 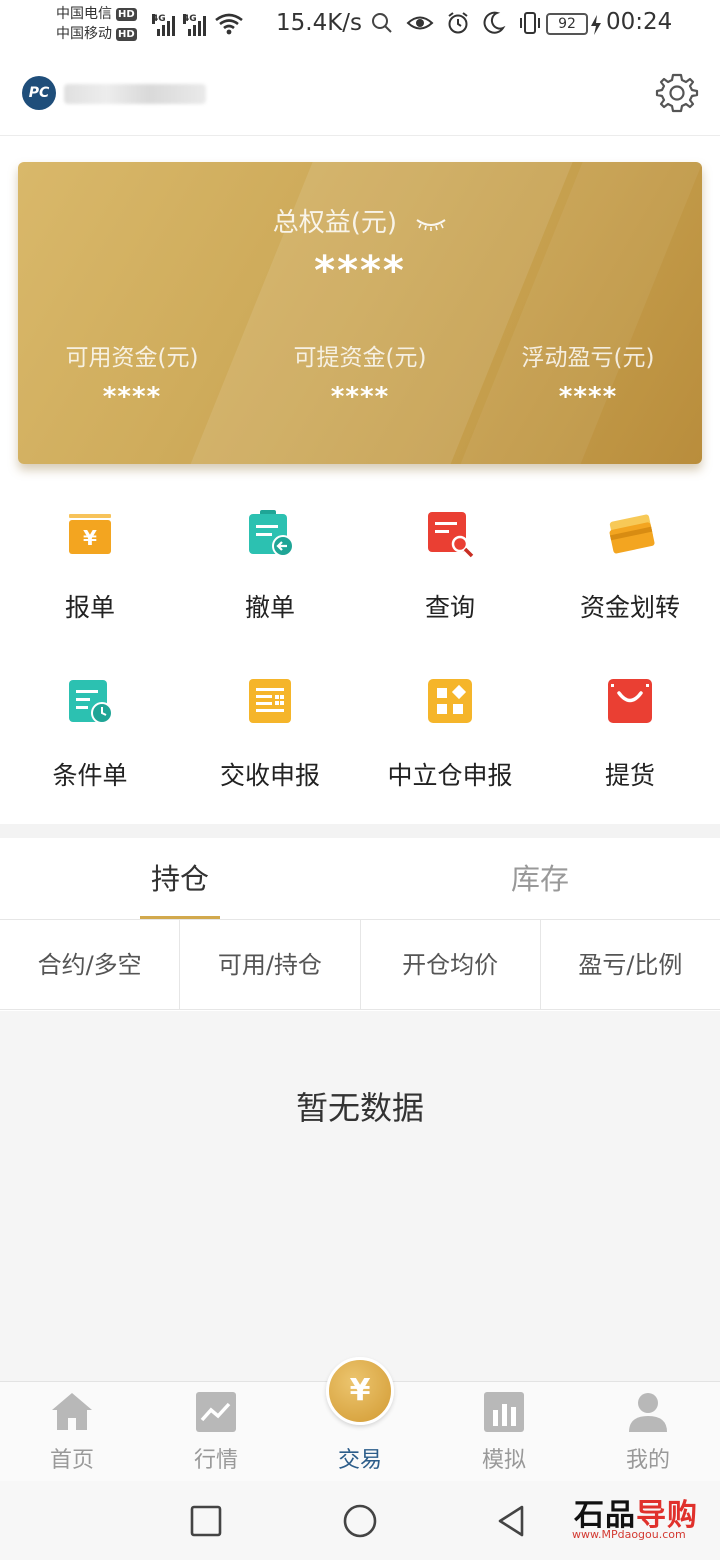 I want to click on delivery-report-icon, so click(x=270, y=701).